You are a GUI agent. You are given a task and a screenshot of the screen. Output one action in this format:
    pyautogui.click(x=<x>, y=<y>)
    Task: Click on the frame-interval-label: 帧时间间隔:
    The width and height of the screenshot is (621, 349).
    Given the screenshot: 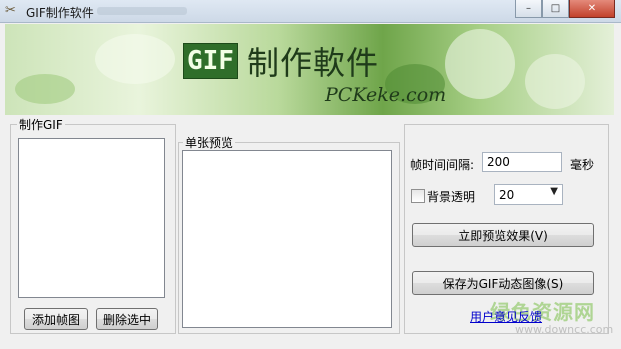 What is the action you would take?
    pyautogui.click(x=442, y=165)
    